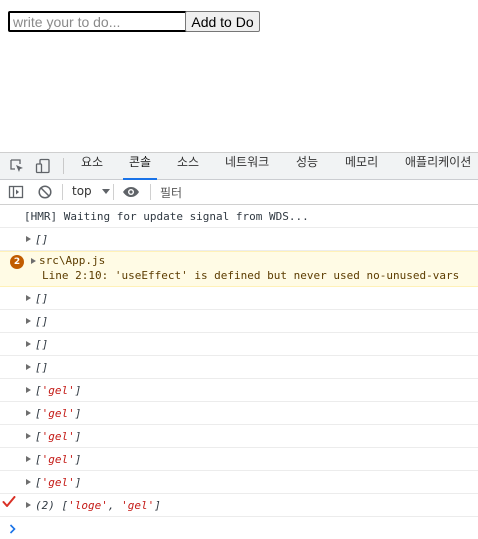 This screenshot has width=478, height=539. I want to click on tab-sources: 소스, so click(188, 166).